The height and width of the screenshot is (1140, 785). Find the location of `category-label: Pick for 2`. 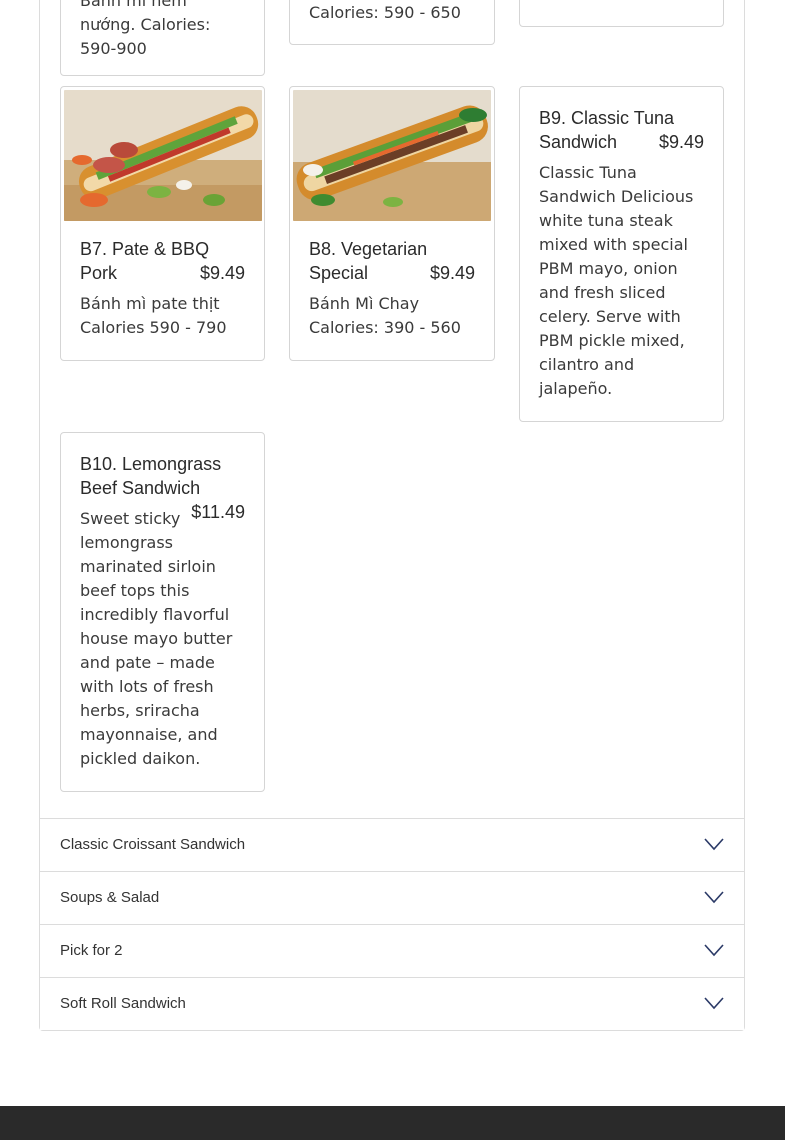

category-label: Pick for 2 is located at coordinates (91, 950).